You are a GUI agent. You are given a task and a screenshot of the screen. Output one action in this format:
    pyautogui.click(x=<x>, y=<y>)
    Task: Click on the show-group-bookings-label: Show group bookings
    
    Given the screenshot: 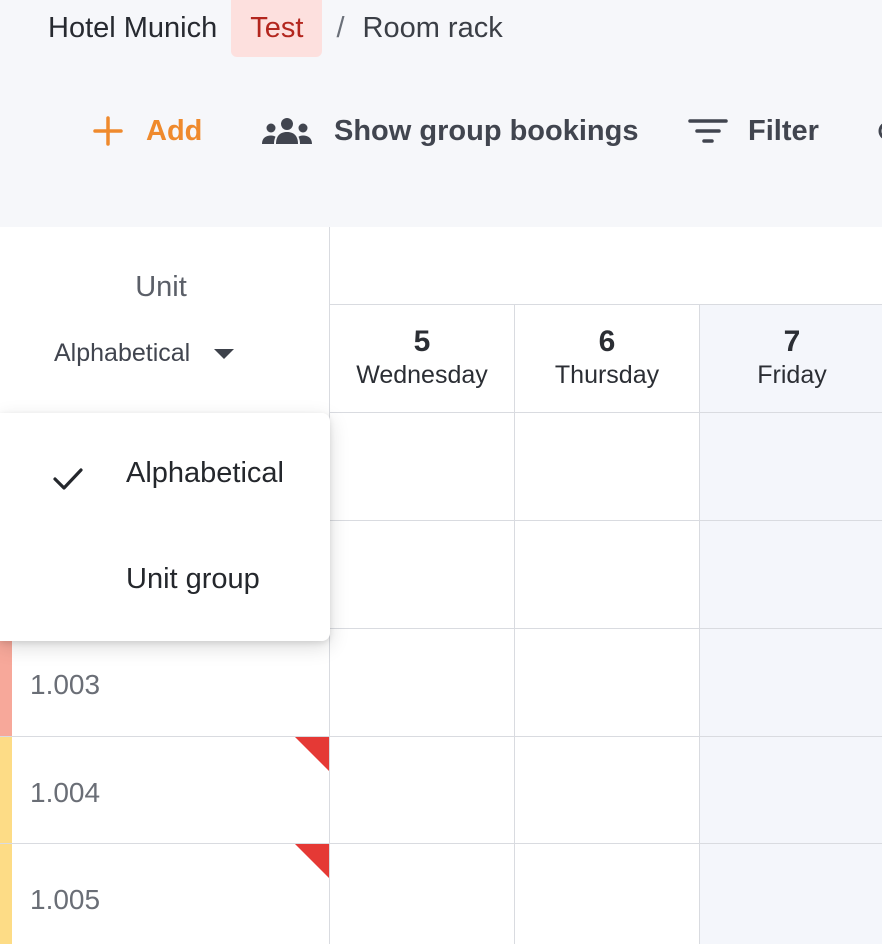 What is the action you would take?
    pyautogui.click(x=486, y=130)
    